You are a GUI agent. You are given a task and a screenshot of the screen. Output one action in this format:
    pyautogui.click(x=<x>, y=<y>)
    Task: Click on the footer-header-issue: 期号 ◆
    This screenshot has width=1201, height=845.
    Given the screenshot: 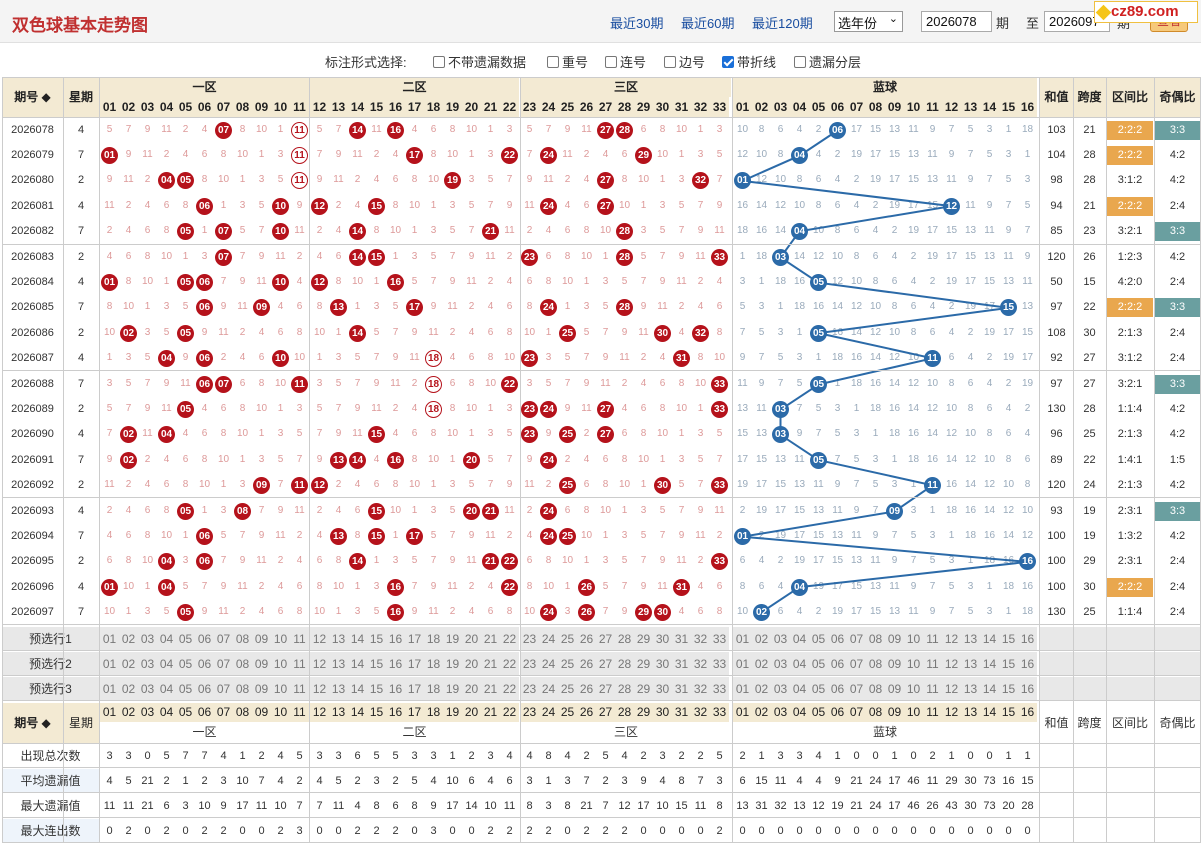 What is the action you would take?
    pyautogui.click(x=32, y=723)
    